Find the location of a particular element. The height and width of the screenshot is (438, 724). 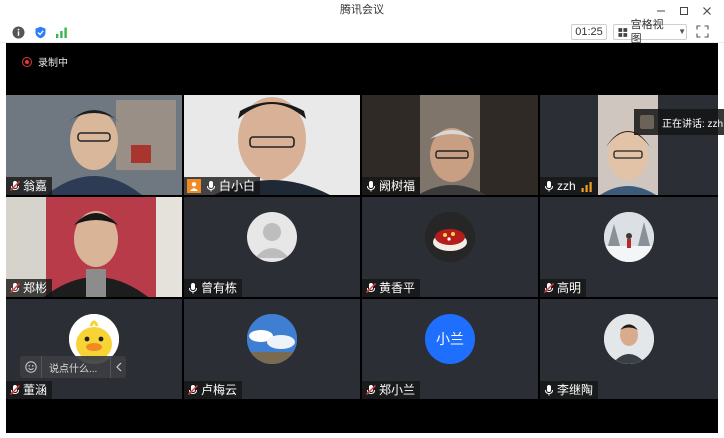

view-mode-dropdown: 宫格视图 ▼ is located at coordinates (650, 32).